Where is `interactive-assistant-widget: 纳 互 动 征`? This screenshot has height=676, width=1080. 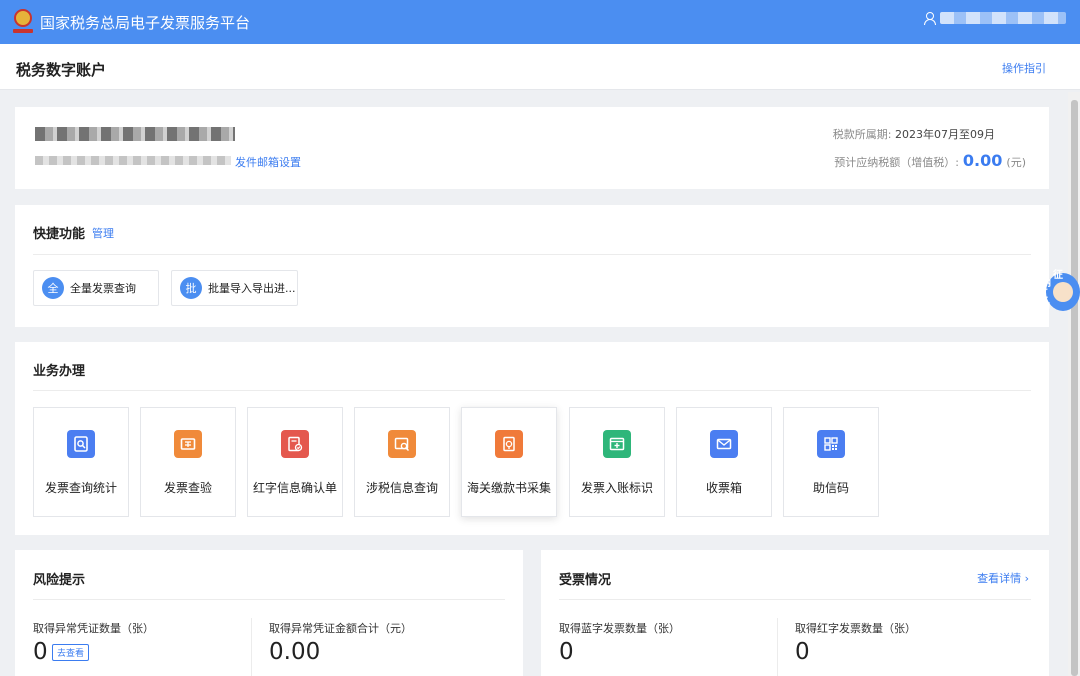 interactive-assistant-widget: 纳 互 动 征 is located at coordinates (1058, 292).